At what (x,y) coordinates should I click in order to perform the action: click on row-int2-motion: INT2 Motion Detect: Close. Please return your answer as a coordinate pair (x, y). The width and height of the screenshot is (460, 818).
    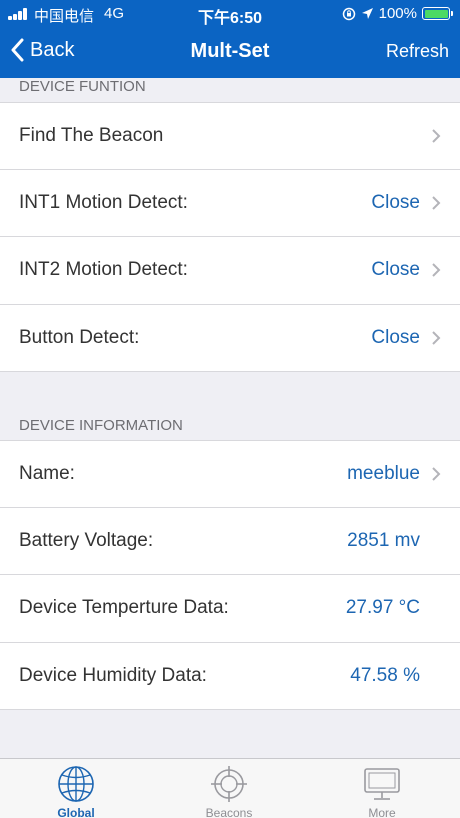
    Looking at the image, I should click on (230, 271).